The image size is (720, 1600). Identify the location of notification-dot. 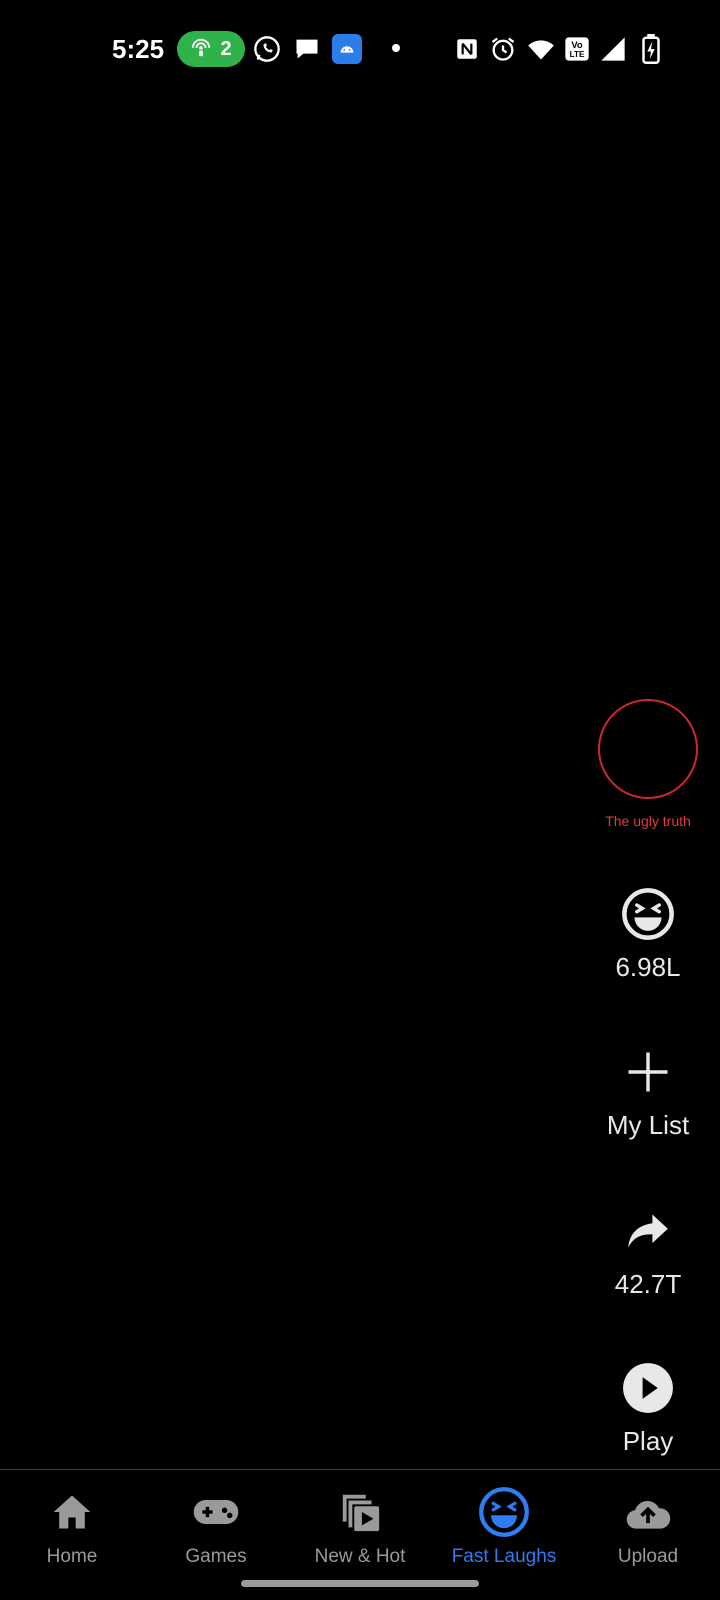
(396, 48).